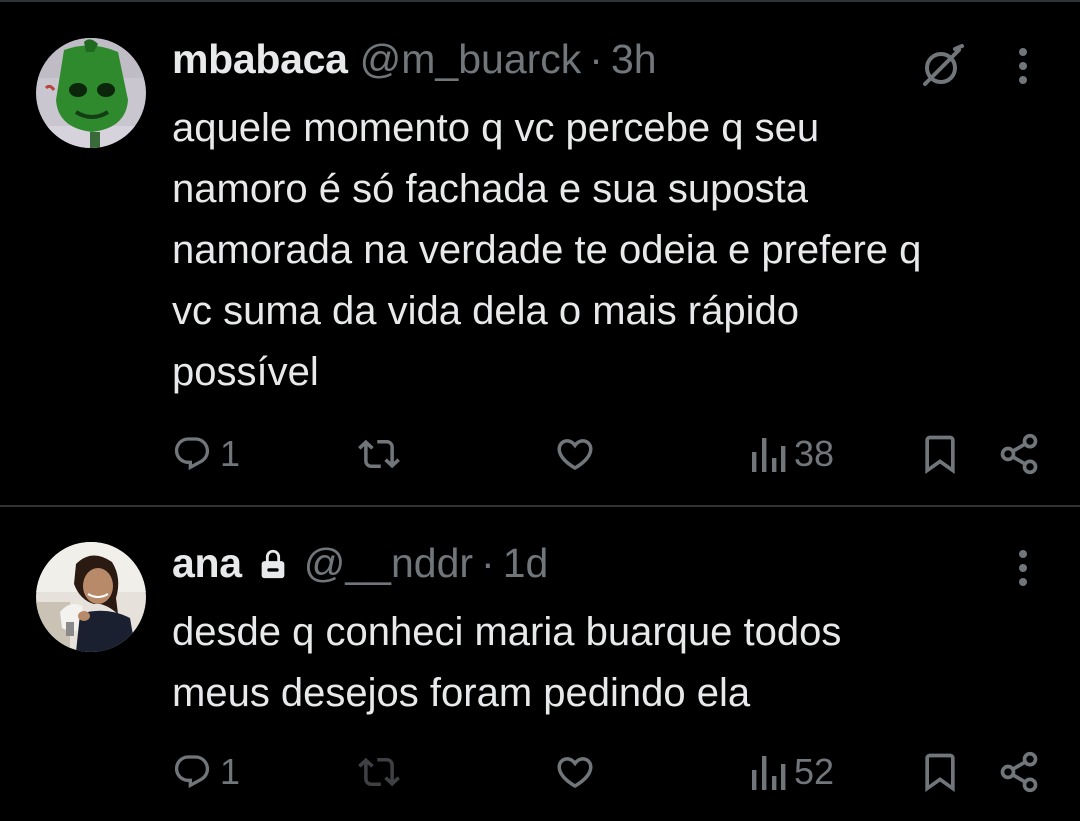  I want to click on timestamp: 1d, so click(526, 563).